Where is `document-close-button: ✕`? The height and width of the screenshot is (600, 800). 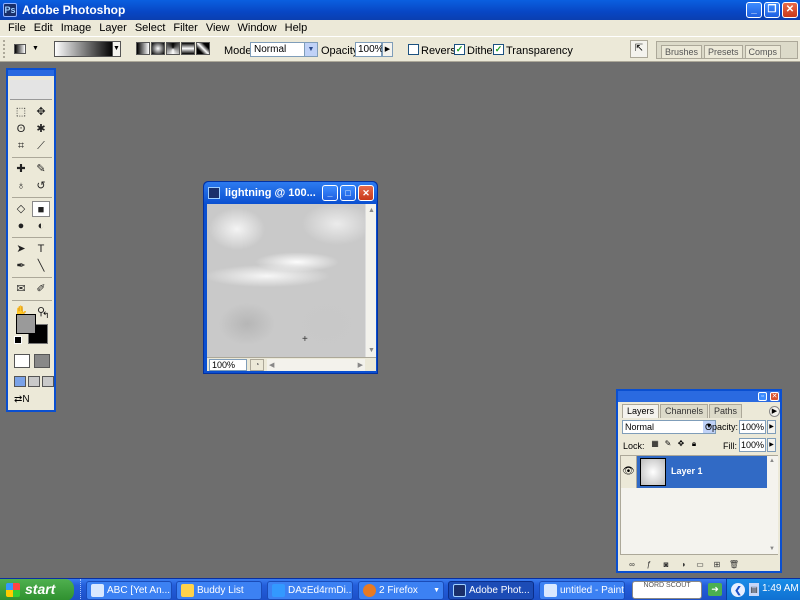 document-close-button: ✕ is located at coordinates (366, 193).